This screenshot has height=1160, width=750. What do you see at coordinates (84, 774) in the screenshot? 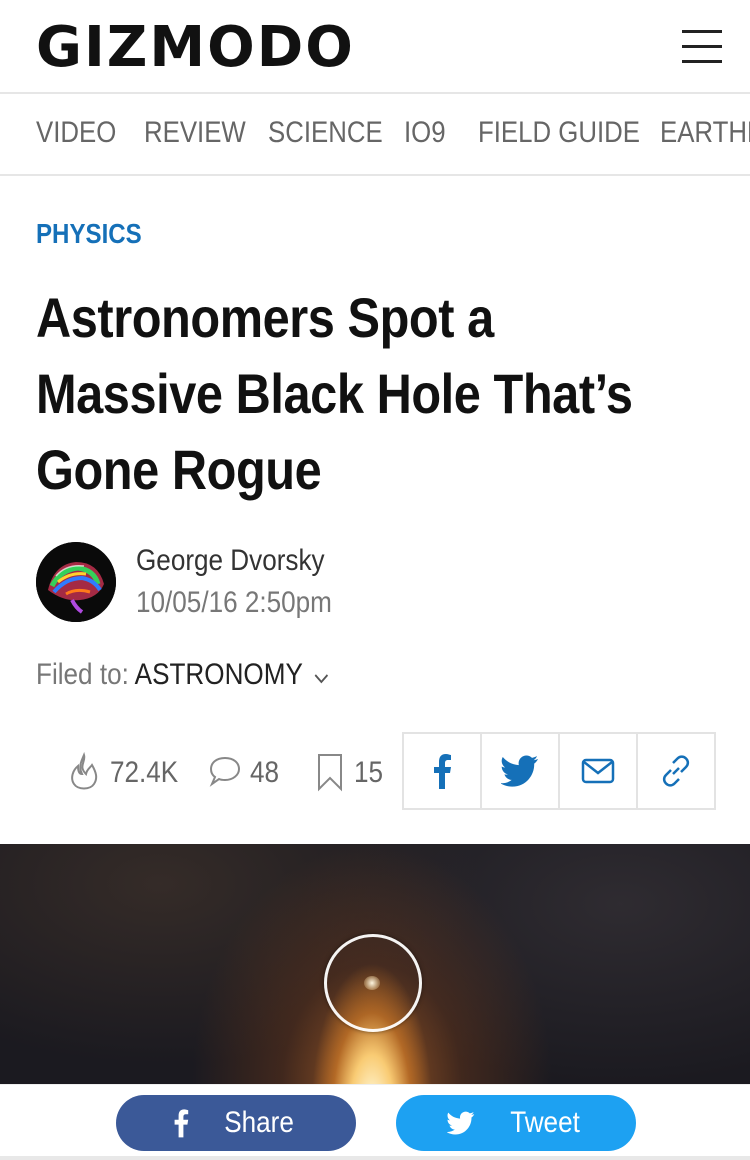
I see `flame-icon` at bounding box center [84, 774].